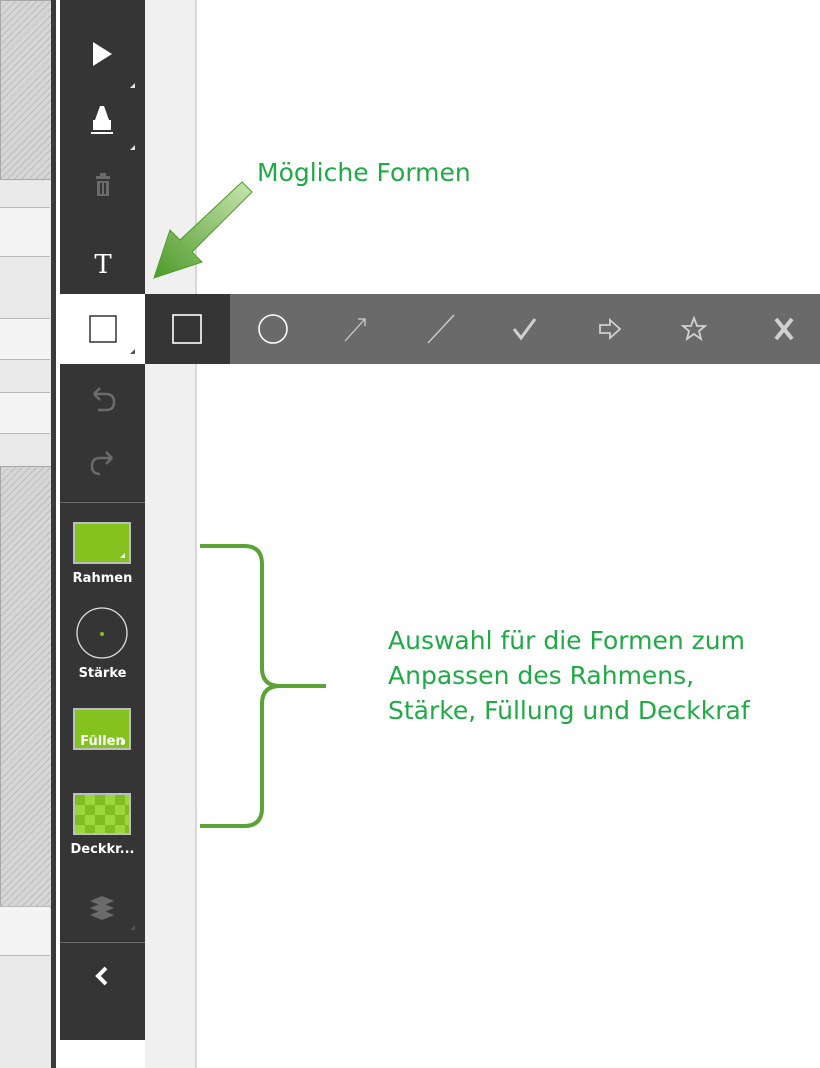 The width and height of the screenshot is (820, 1068). I want to click on shape-square-button, so click(187, 329).